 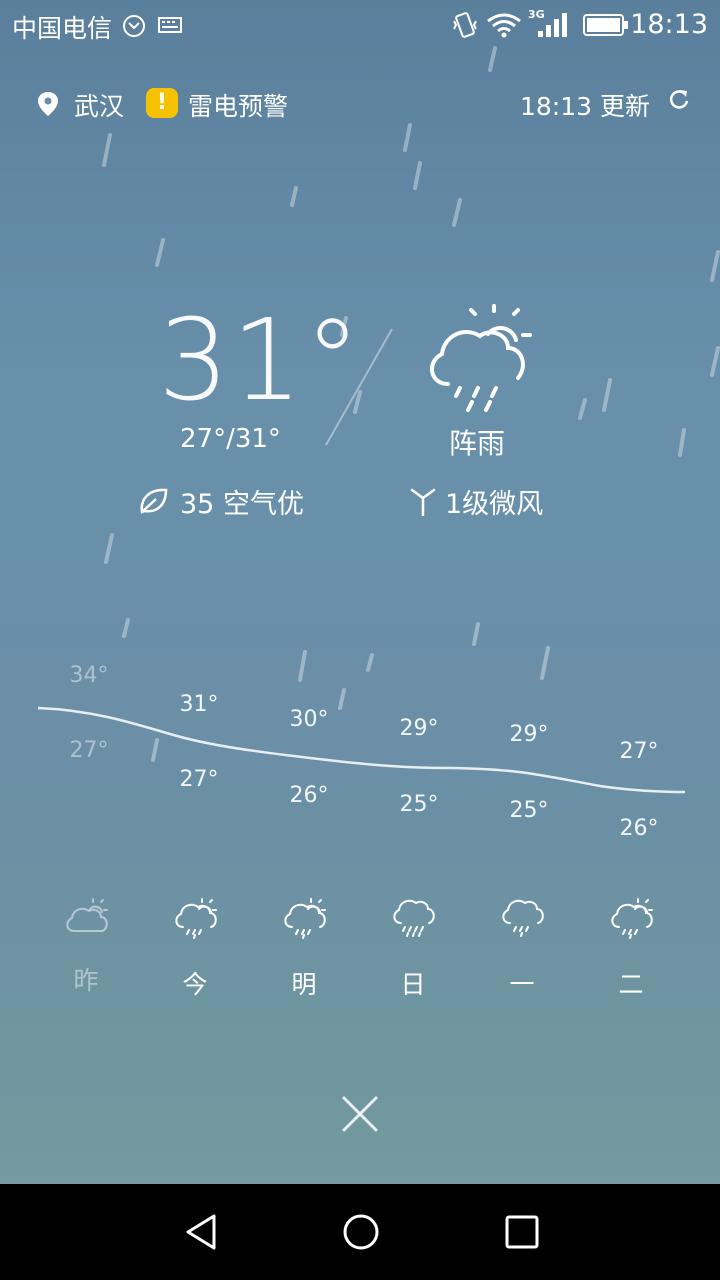 What do you see at coordinates (504, 25) in the screenshot?
I see `wifi-icon` at bounding box center [504, 25].